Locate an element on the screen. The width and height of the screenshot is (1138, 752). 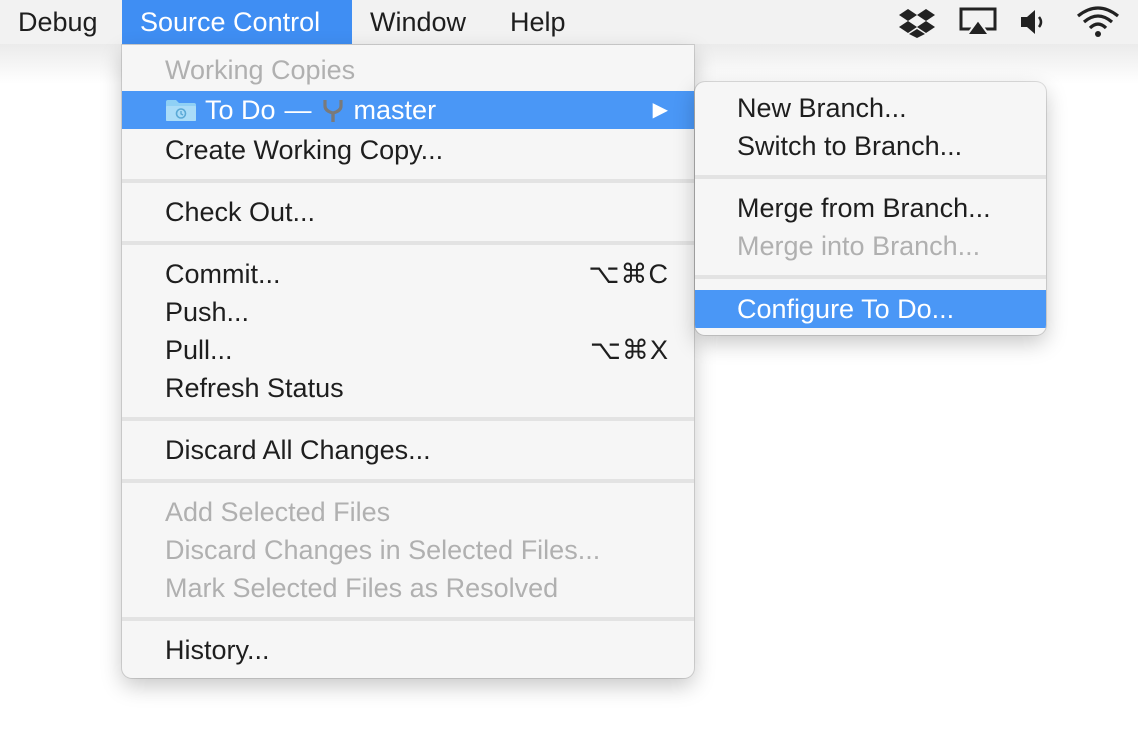
menu-window: Window is located at coordinates (418, 22).